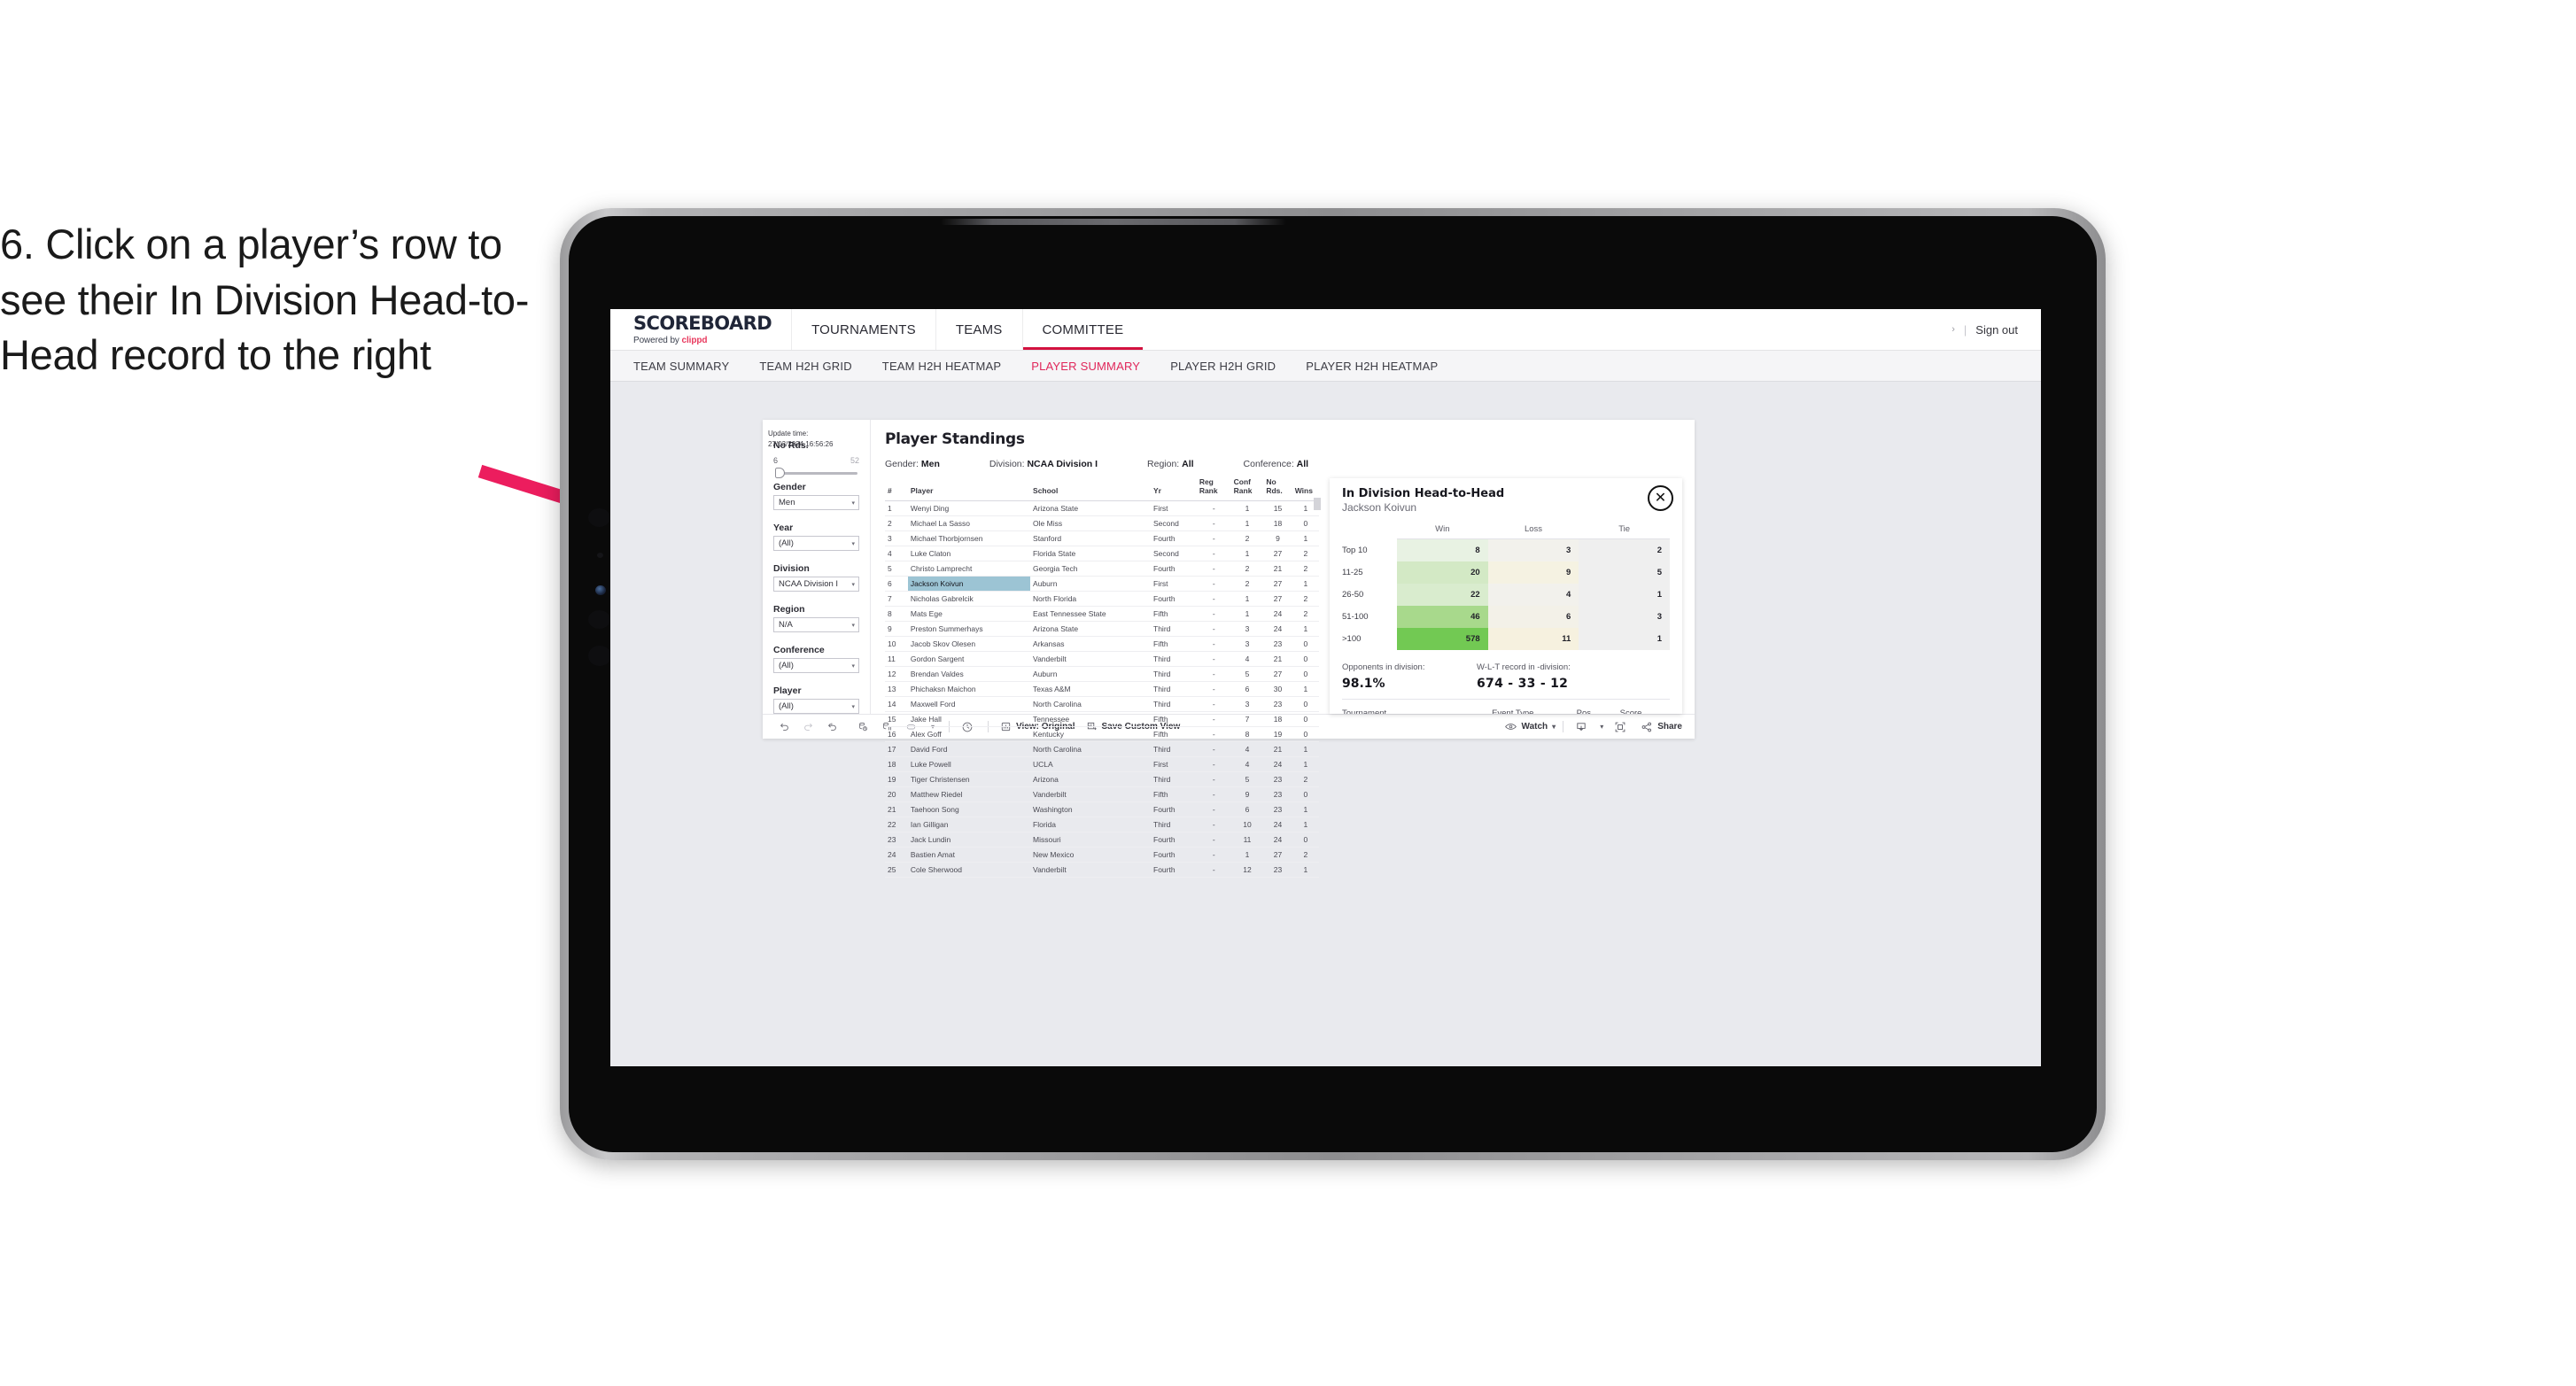 The width and height of the screenshot is (2576, 1386). What do you see at coordinates (1102, 538) in the screenshot?
I see `table-row: 3 Michael Thorbjornsen Stanford Fourth -2 9 1` at bounding box center [1102, 538].